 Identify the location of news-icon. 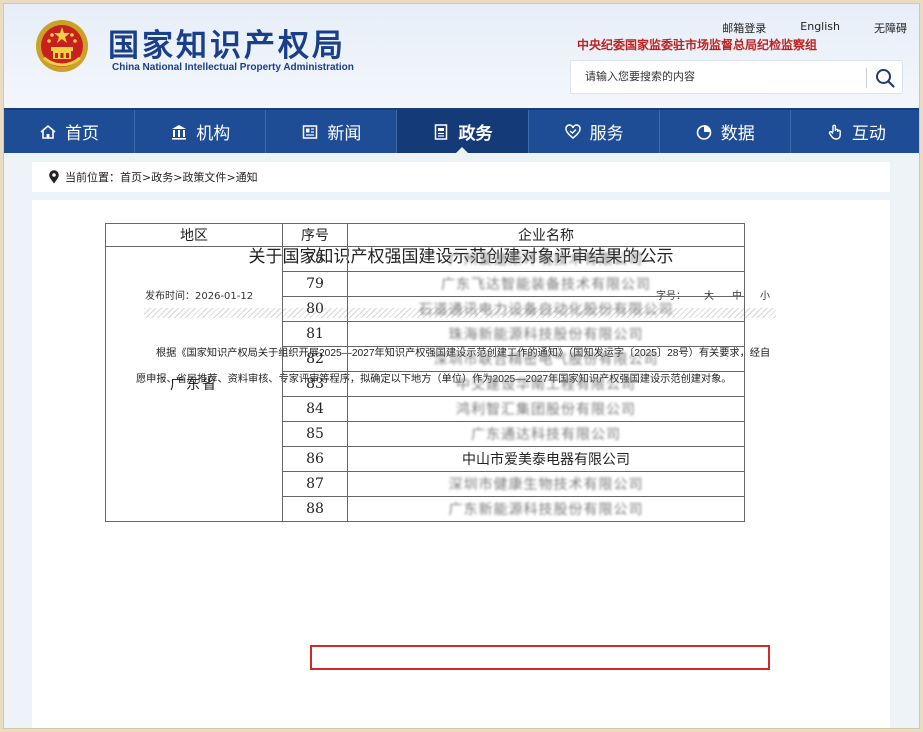
(310, 131).